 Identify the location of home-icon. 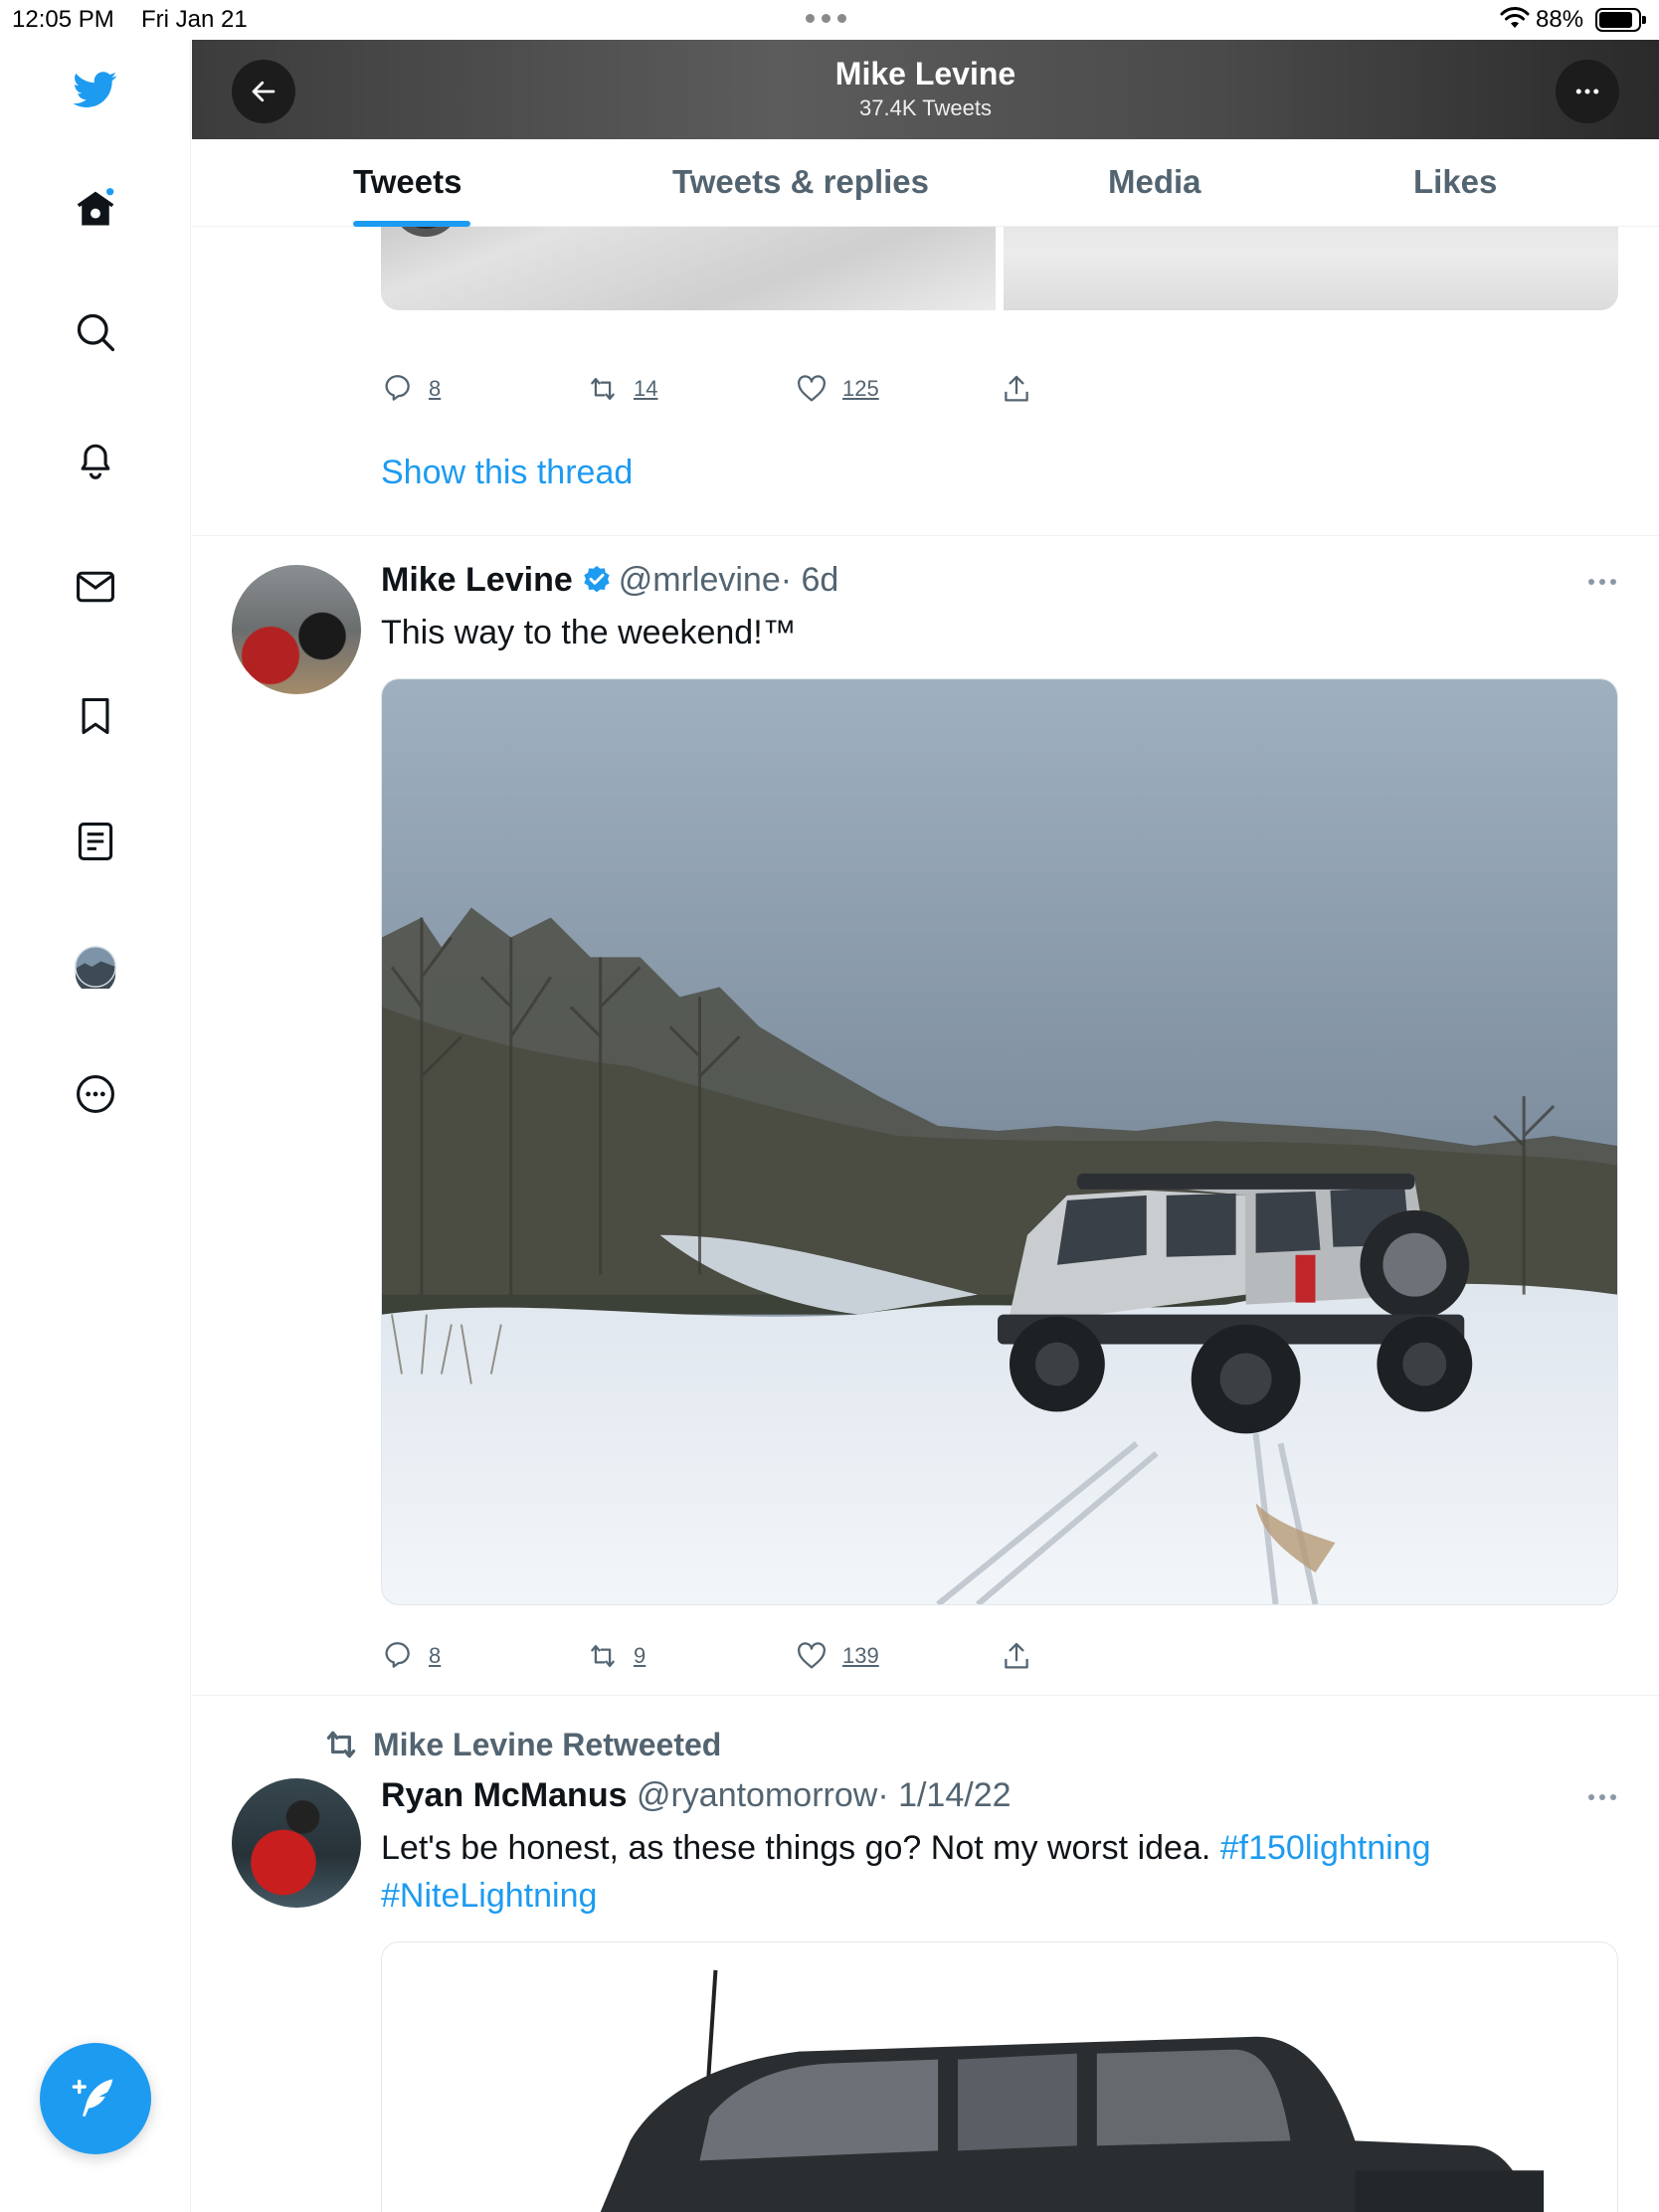
(95, 209).